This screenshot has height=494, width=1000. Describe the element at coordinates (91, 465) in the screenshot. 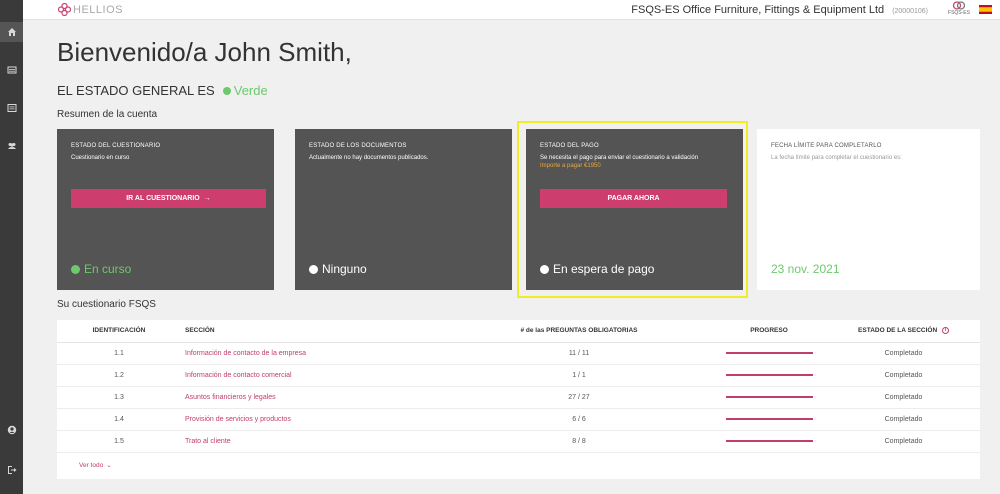

I see `view-all-label: Ver todo` at that location.